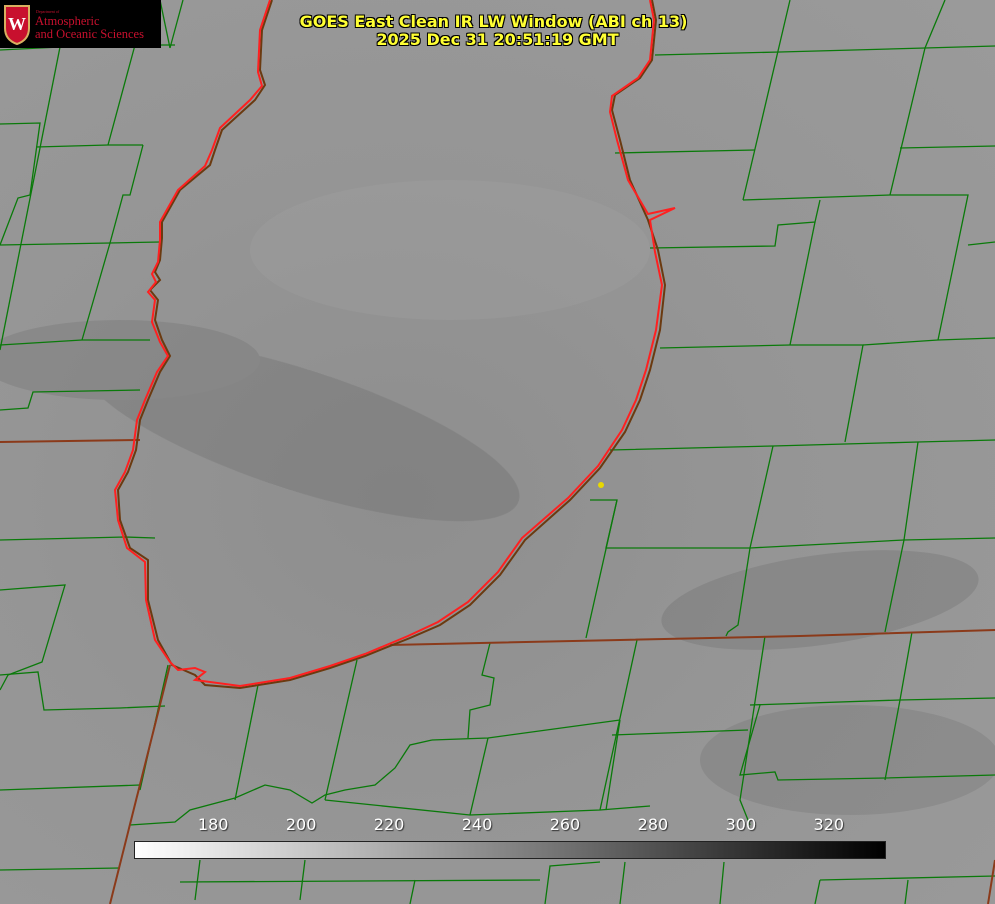 This screenshot has height=904, width=995. Describe the element at coordinates (829, 824) in the screenshot. I see `colorbar-tick-320: 320` at that location.